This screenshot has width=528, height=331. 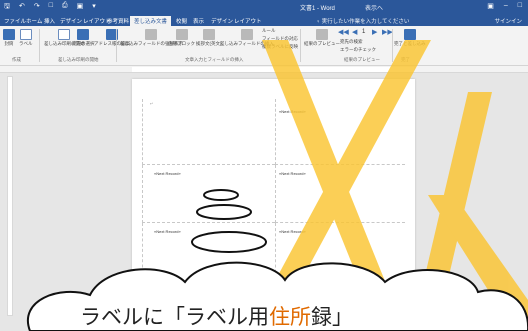 What do you see at coordinates (216, 317) in the screenshot?
I see `caption-text: ラベルに「ラベル用住所録」` at bounding box center [216, 317].